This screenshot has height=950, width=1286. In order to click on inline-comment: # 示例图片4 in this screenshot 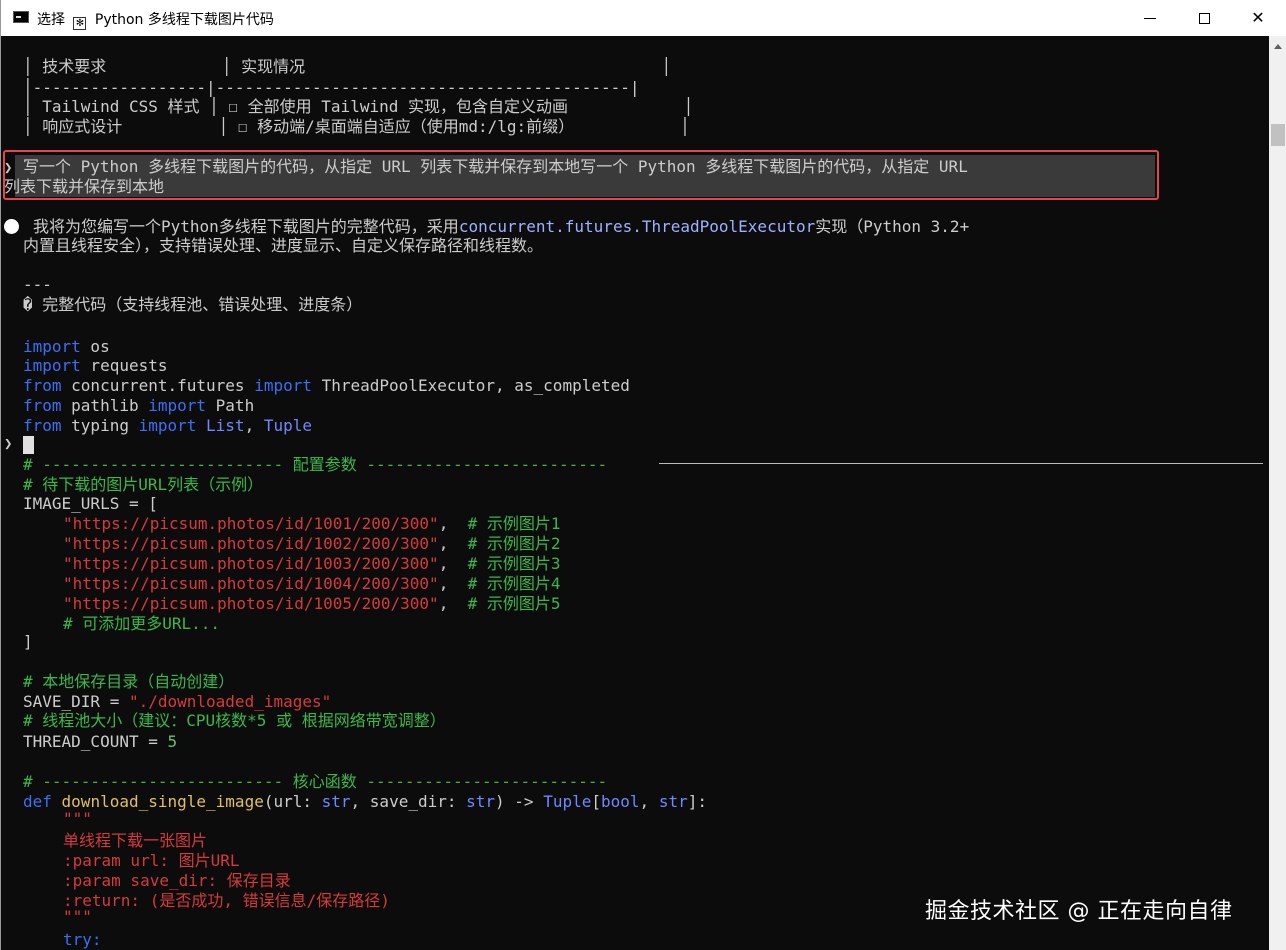, I will do `click(514, 583)`.